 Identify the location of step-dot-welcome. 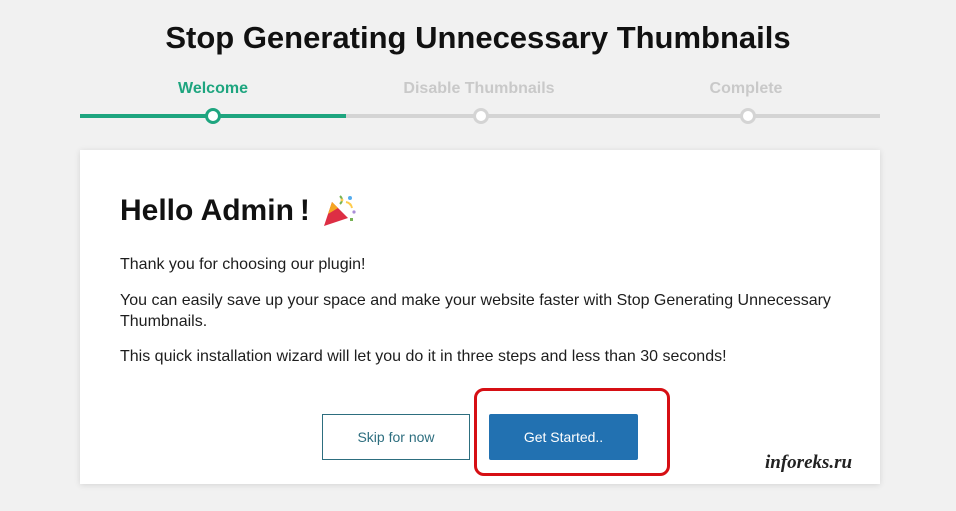
(213, 116).